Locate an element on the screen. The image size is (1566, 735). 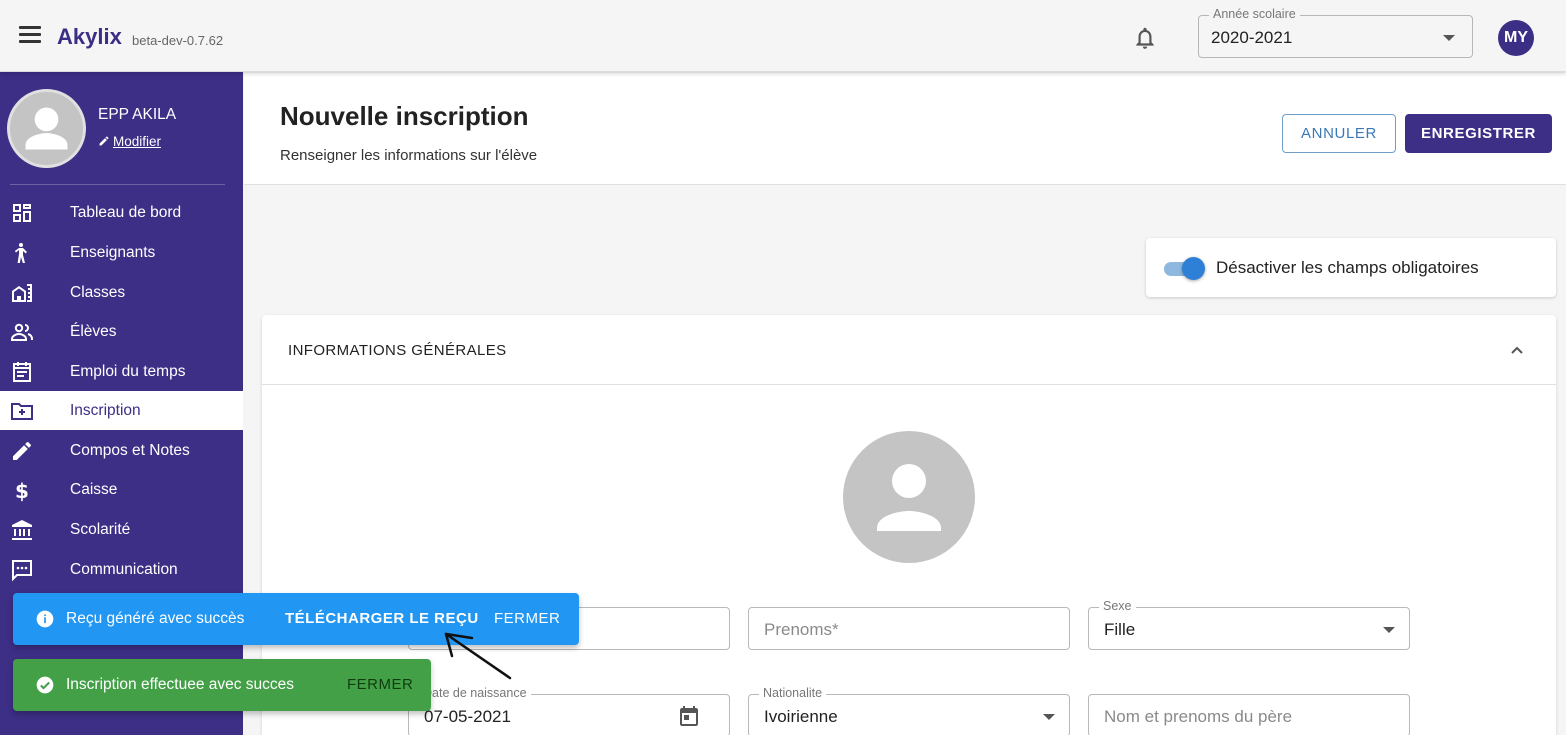
required-fields-toggle-card: Désactiver les champs obligatoires is located at coordinates (1351, 267).